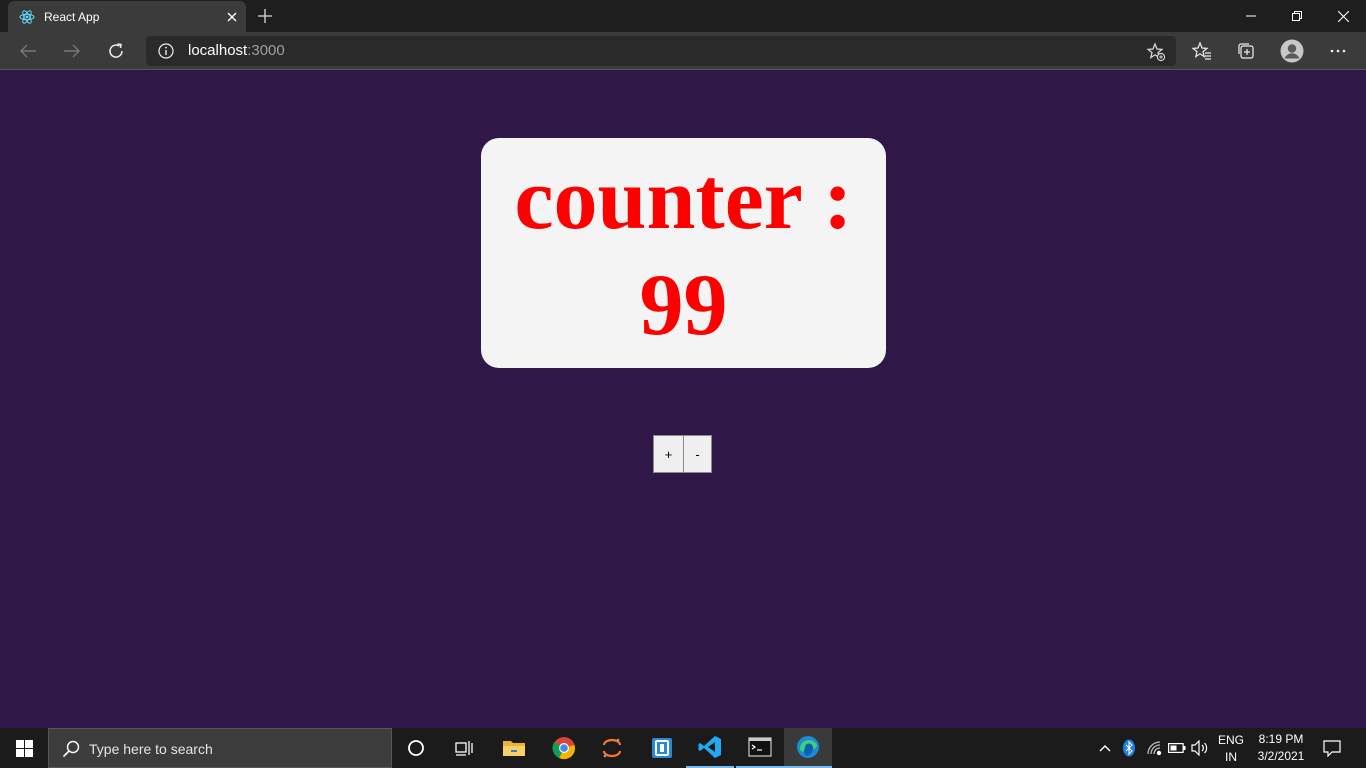 Image resolution: width=1366 pixels, height=768 pixels. Describe the element at coordinates (564, 748) in the screenshot. I see `chrome-icon` at that location.